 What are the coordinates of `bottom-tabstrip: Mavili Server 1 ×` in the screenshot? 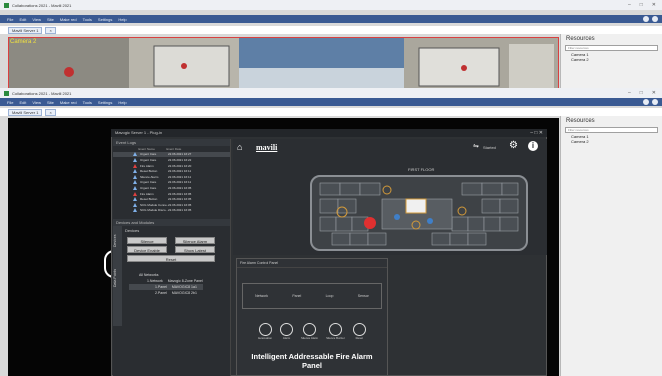 It's located at (331, 112).